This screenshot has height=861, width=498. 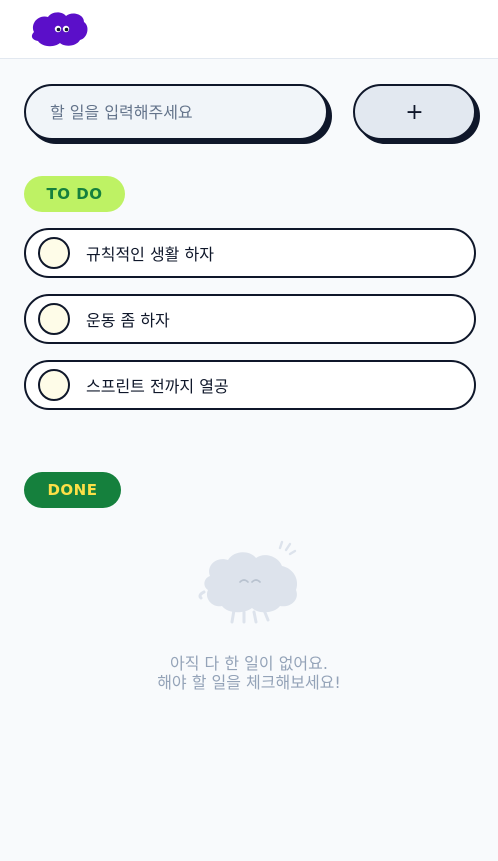 I want to click on todo-item: 규칙적인 생활 하자, so click(x=250, y=253).